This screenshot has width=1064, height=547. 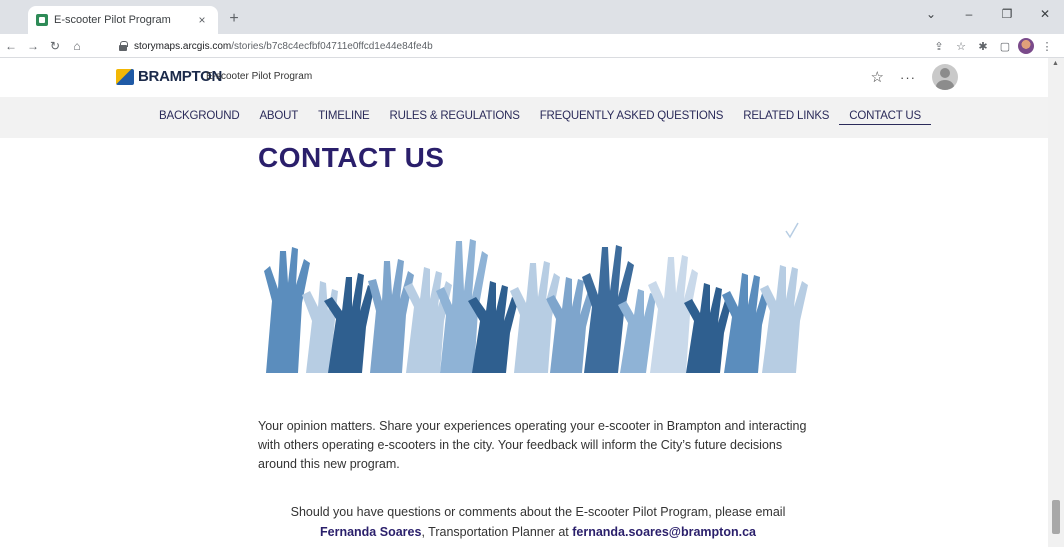 What do you see at coordinates (259, 76) in the screenshot?
I see `site-subtitle: E-scooter Pilot Program` at bounding box center [259, 76].